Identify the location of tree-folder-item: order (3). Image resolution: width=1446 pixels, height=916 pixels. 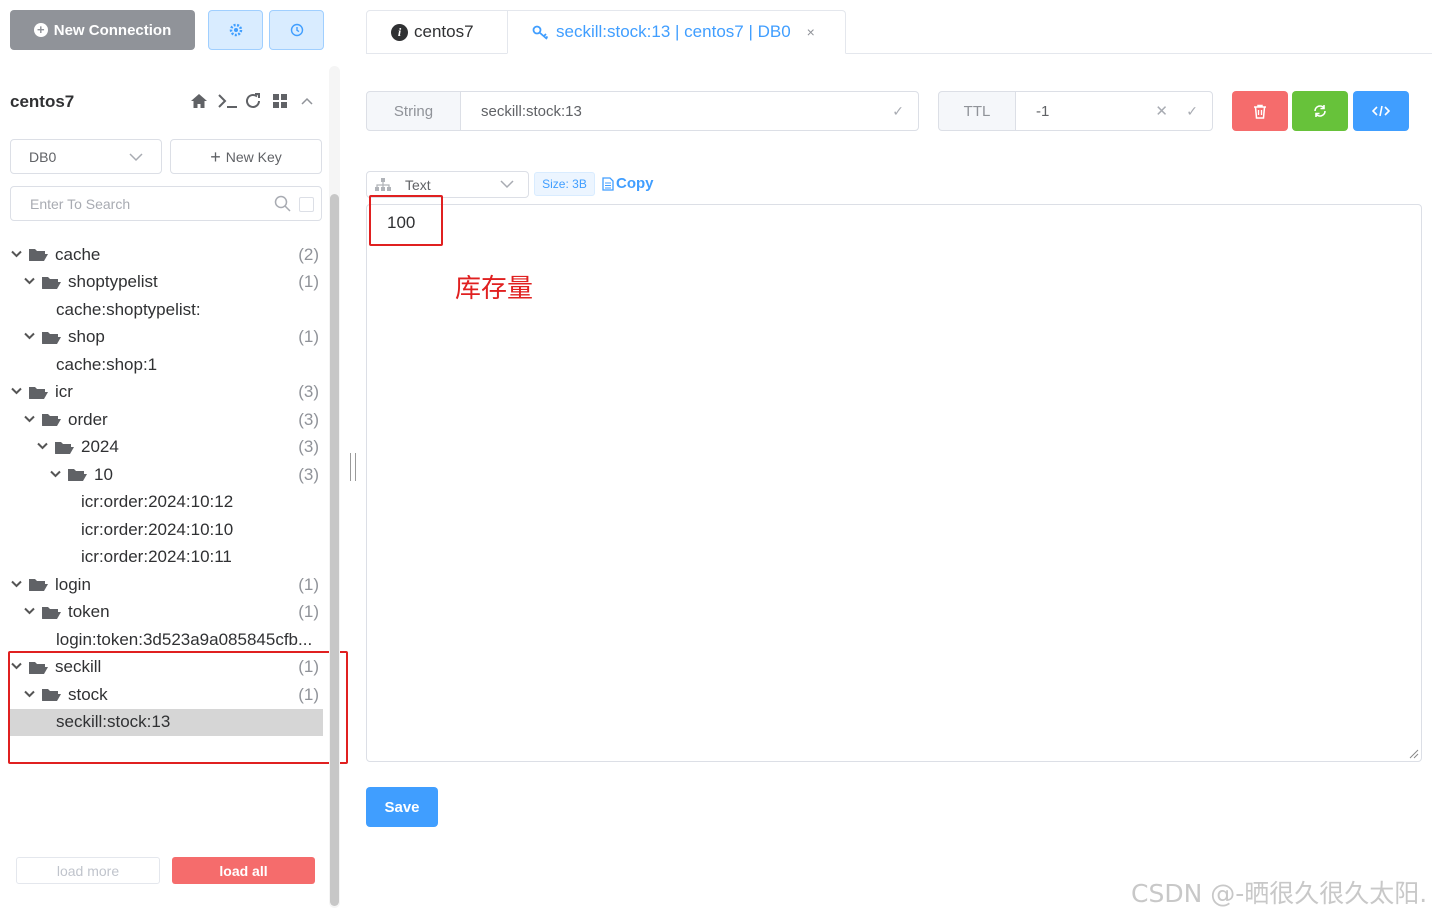
(166, 420).